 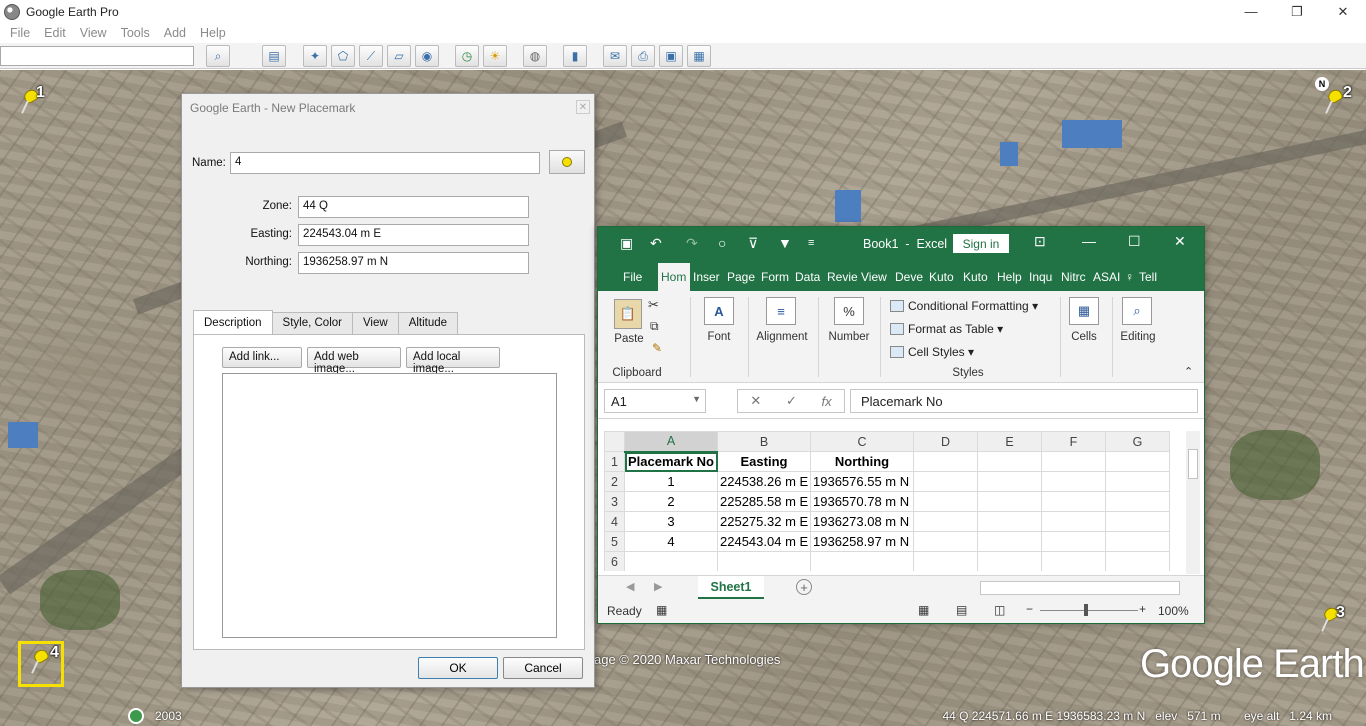 I want to click on formula-input: Placemark No, so click(x=1024, y=401).